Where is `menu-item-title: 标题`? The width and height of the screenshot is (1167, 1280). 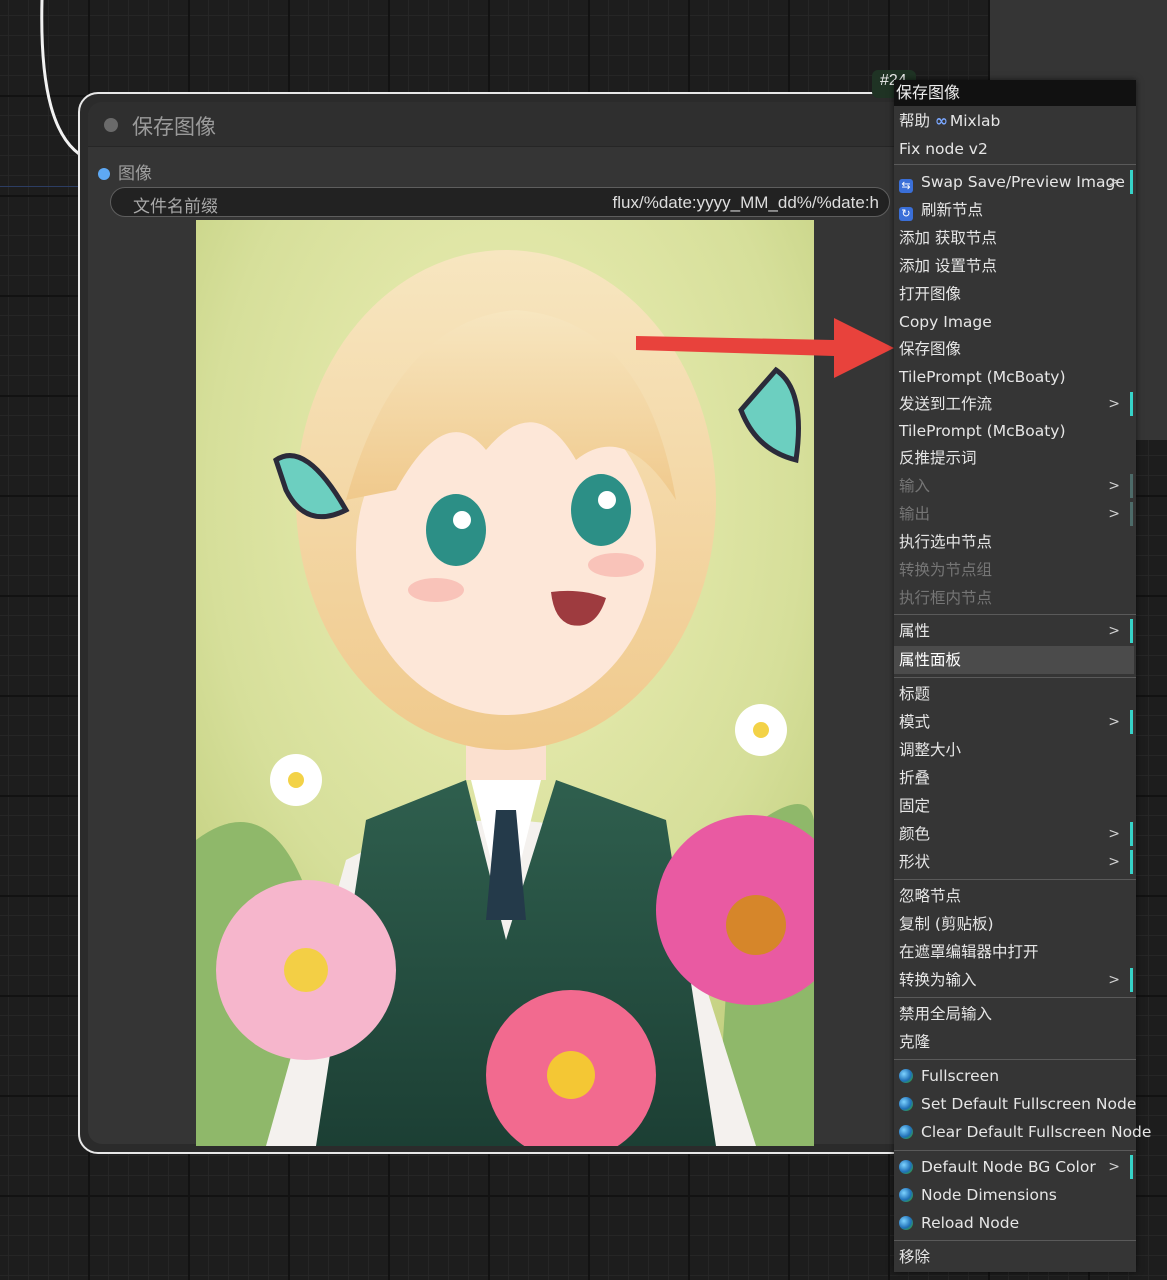
menu-item-title: 标题 is located at coordinates (1014, 694).